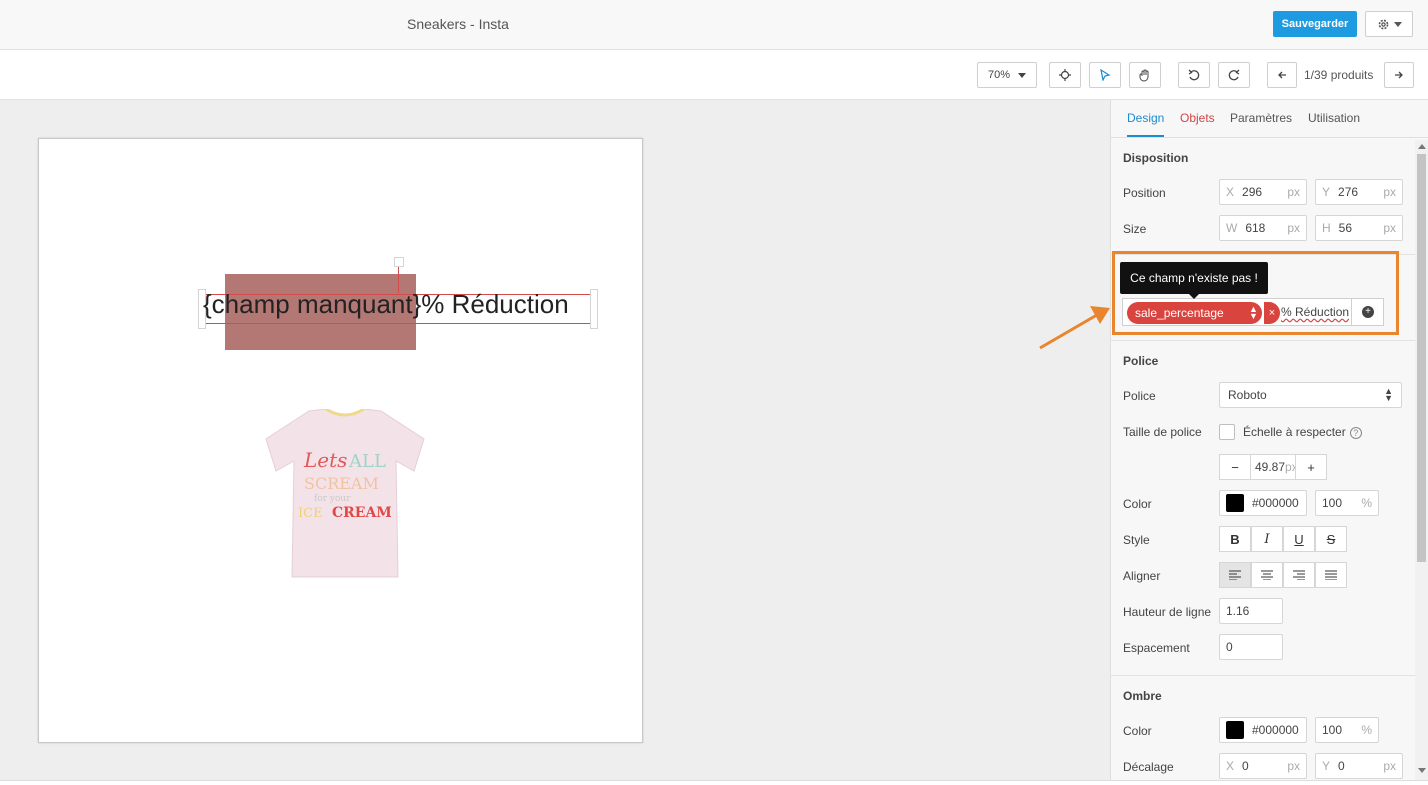 The width and height of the screenshot is (1428, 785). What do you see at coordinates (399, 262) in the screenshot?
I see `rotation-handle` at bounding box center [399, 262].